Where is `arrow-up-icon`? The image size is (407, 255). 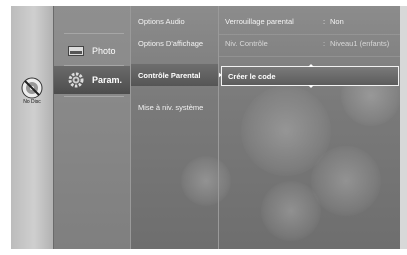 arrow-up-icon is located at coordinates (311, 65).